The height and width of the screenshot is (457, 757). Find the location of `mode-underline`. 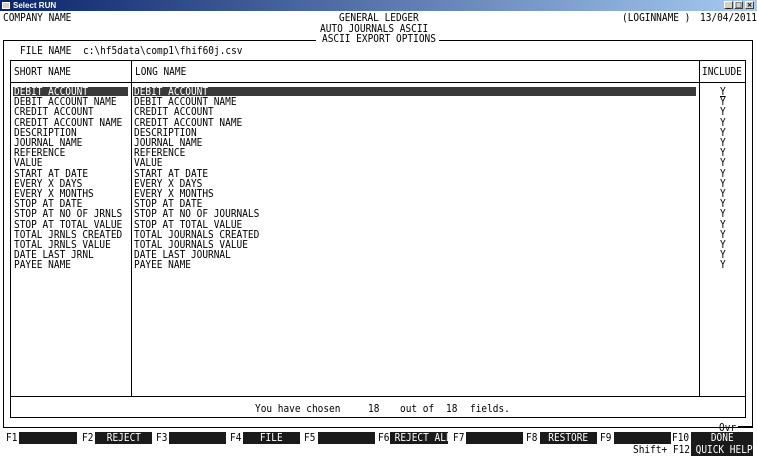

mode-underline is located at coordinates (745, 426).